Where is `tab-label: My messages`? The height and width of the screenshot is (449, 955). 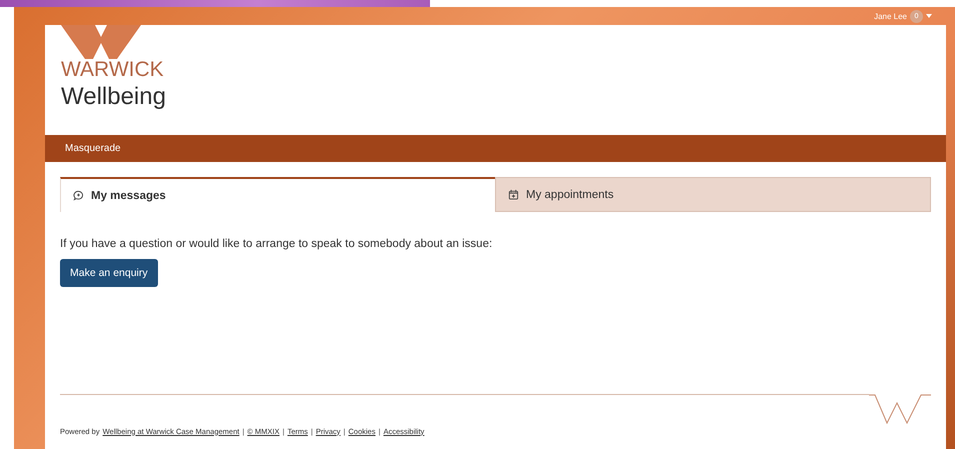
tab-label: My messages is located at coordinates (128, 196).